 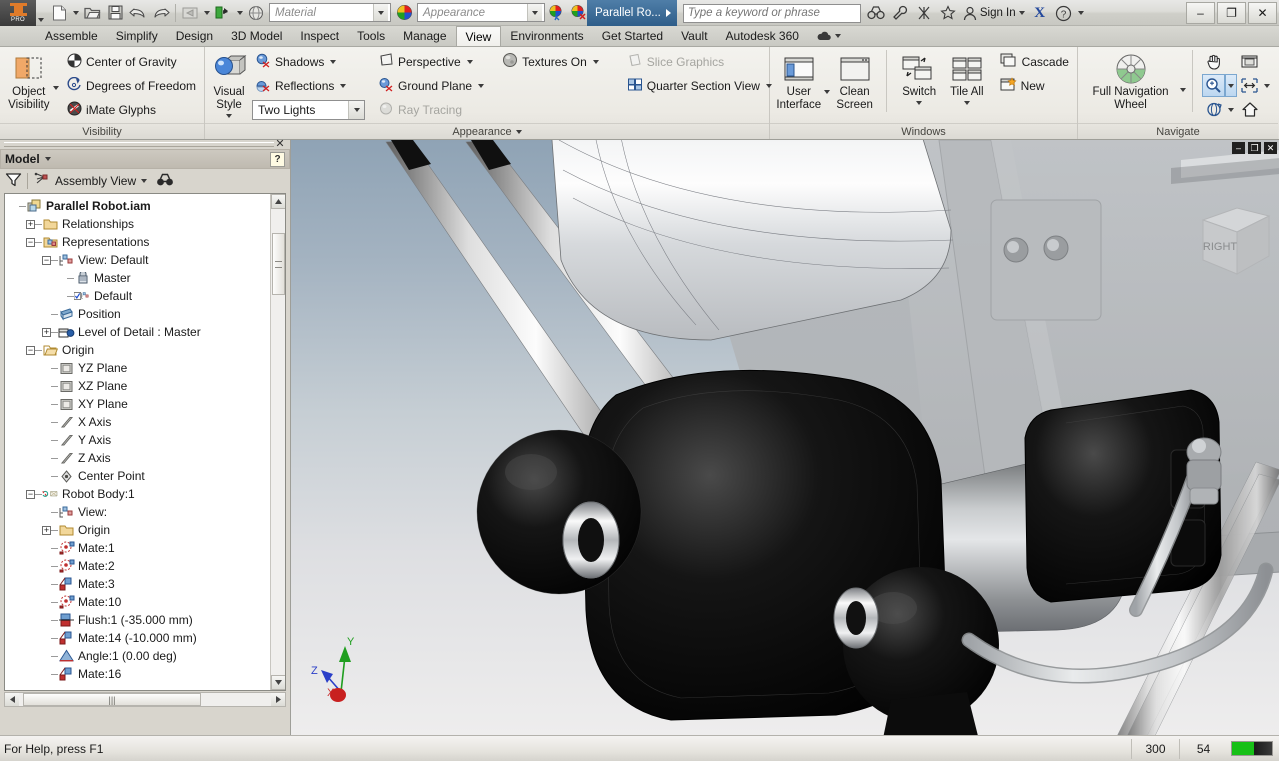 What do you see at coordinates (771, 13) in the screenshot?
I see `search-input` at bounding box center [771, 13].